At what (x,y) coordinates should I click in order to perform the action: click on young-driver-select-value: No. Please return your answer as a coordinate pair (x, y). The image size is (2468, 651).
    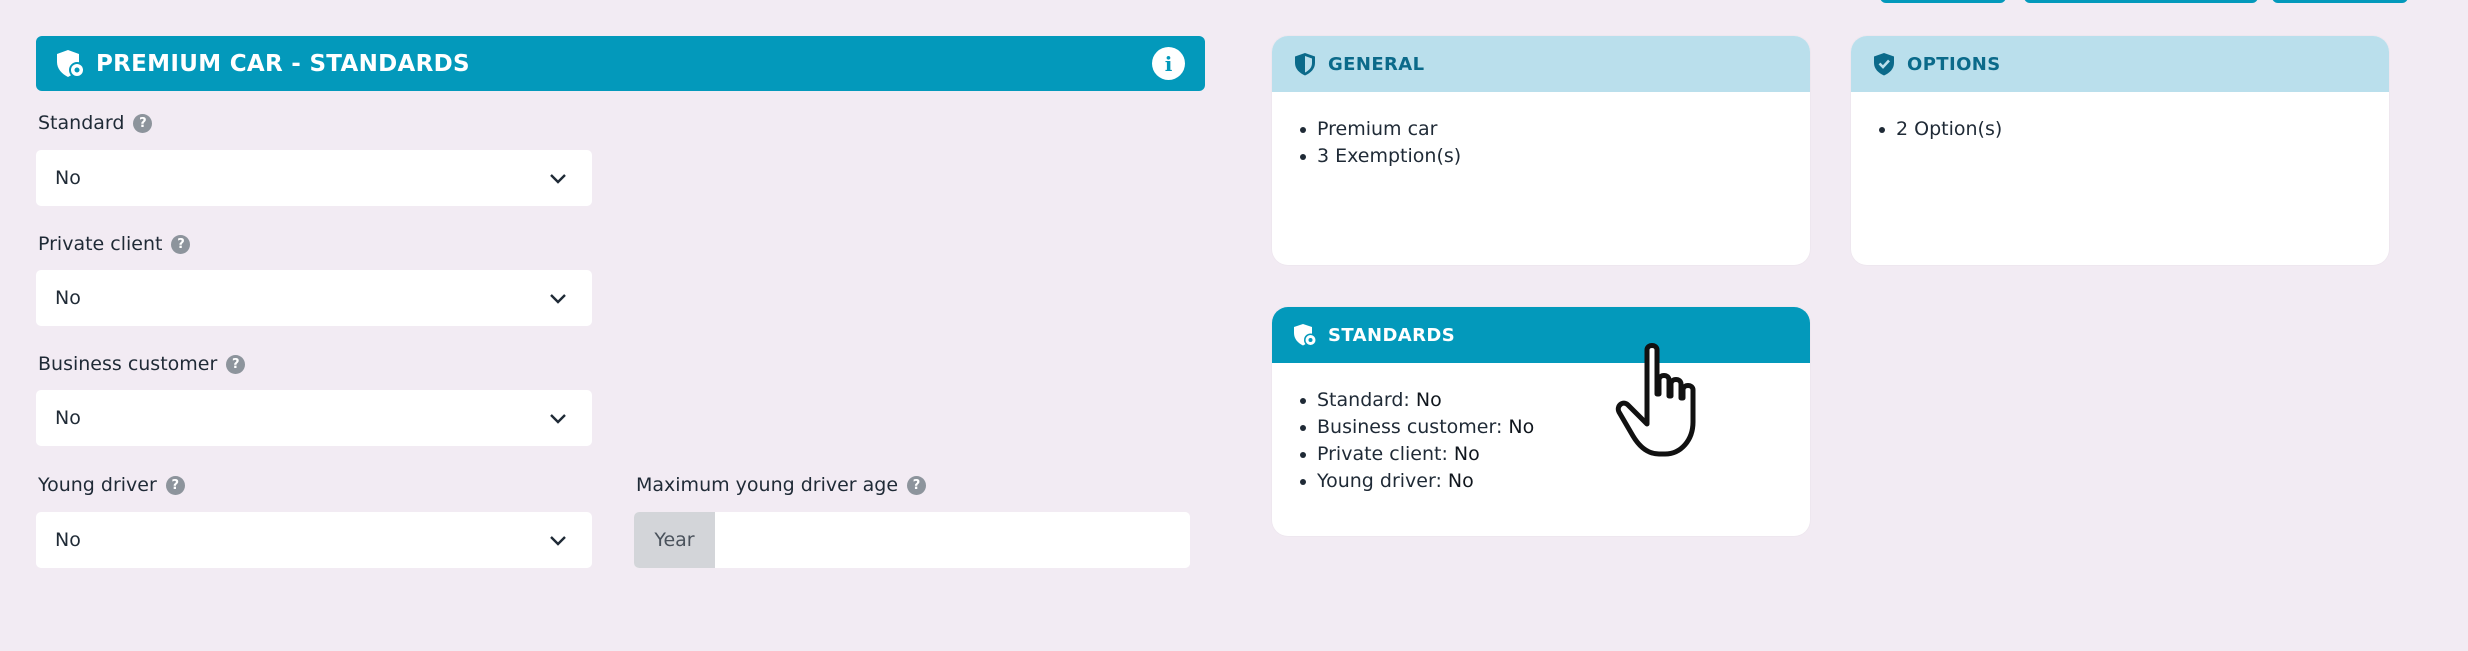
    Looking at the image, I should click on (68, 540).